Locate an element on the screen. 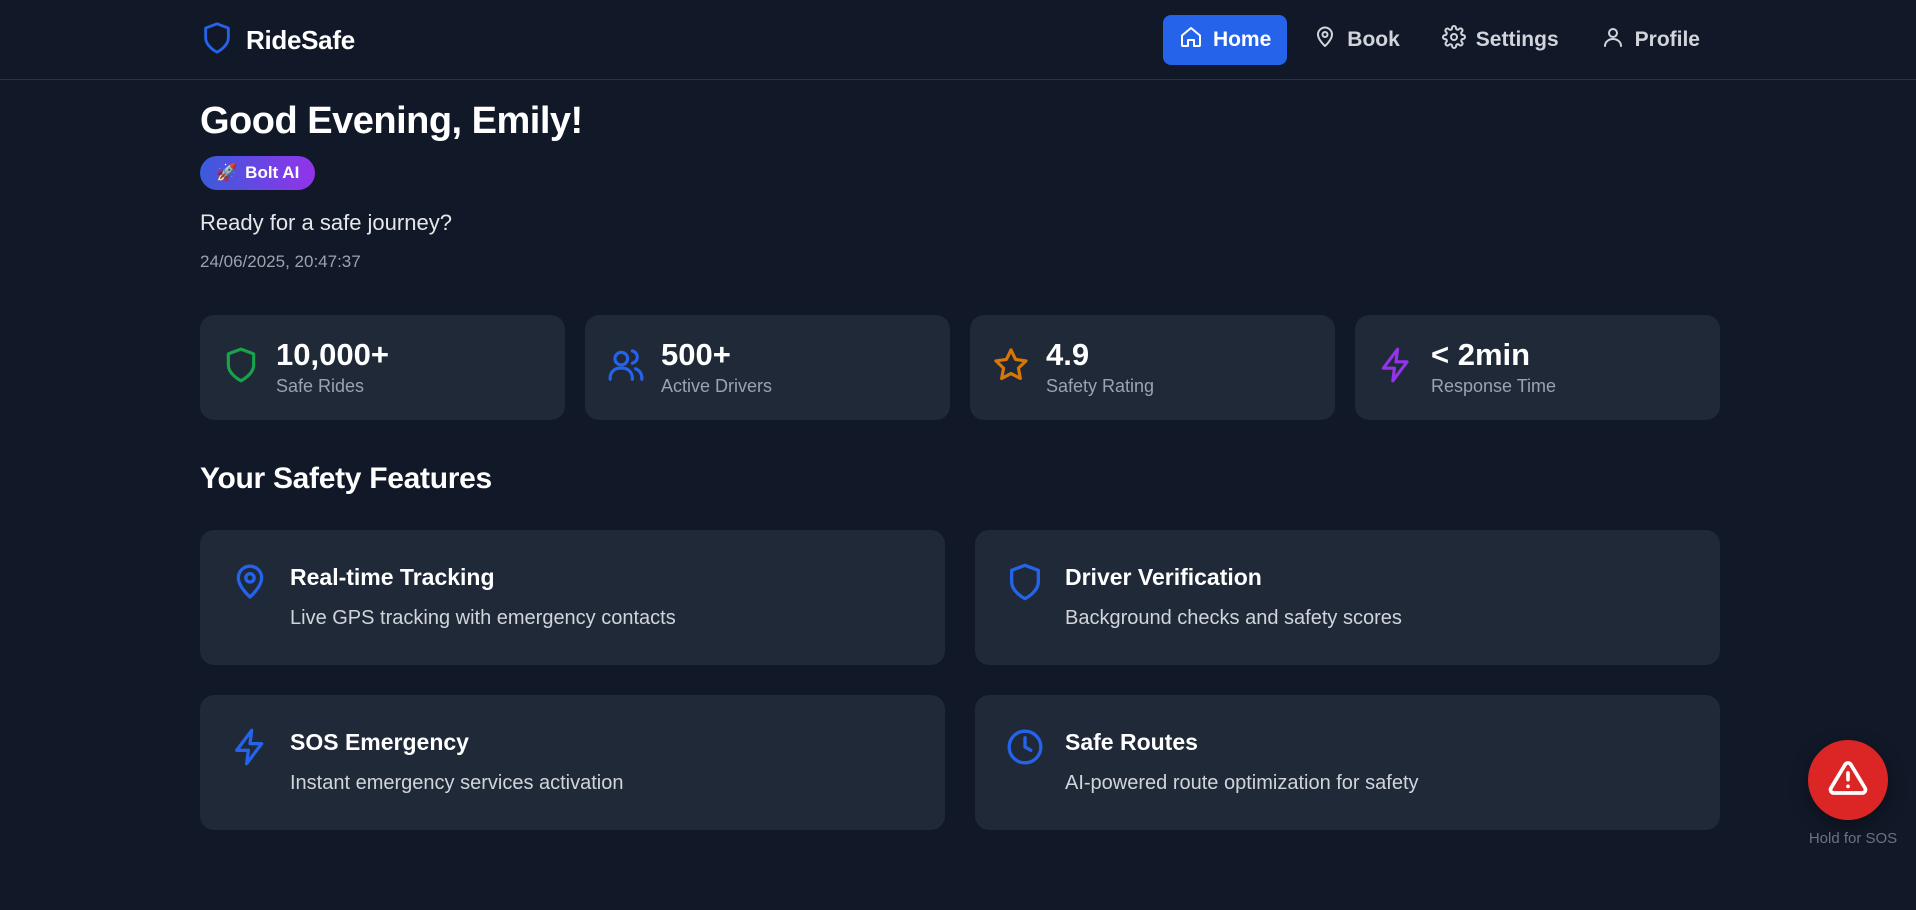 The height and width of the screenshot is (910, 1916). feature-title: Safe Routes is located at coordinates (1131, 742).